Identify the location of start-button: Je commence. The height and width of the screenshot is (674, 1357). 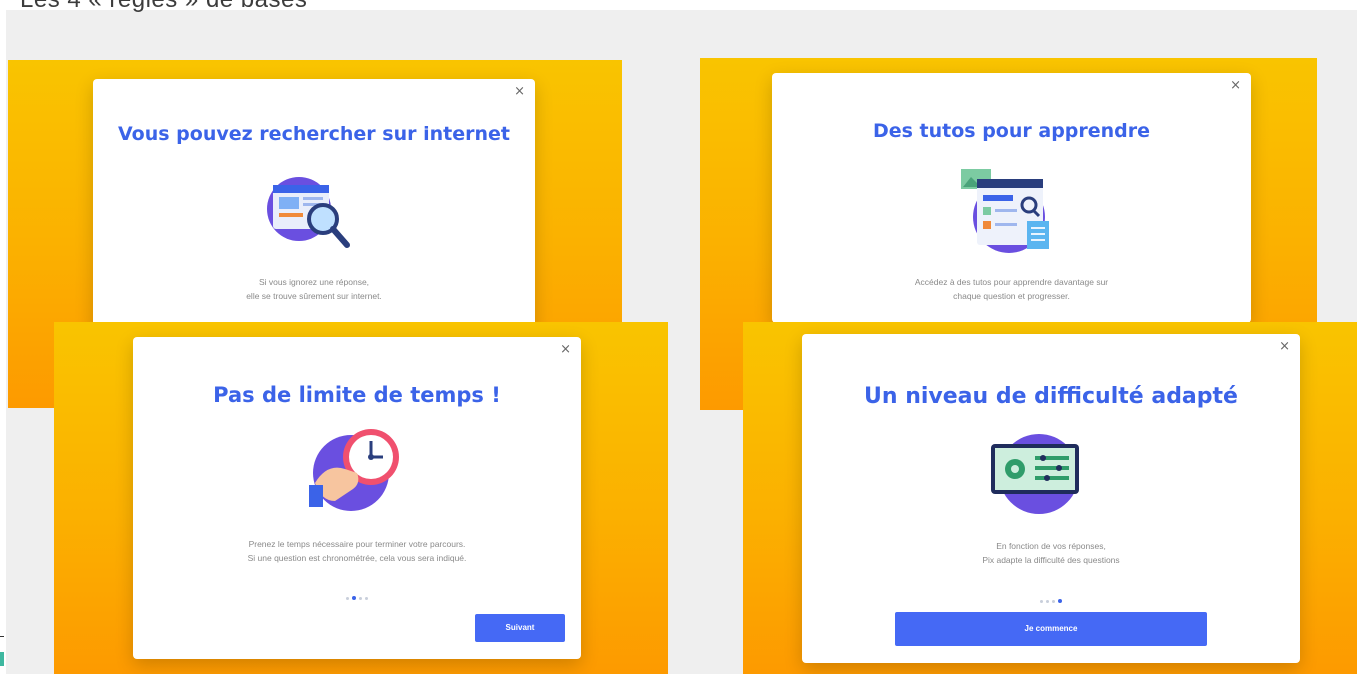
(1051, 629).